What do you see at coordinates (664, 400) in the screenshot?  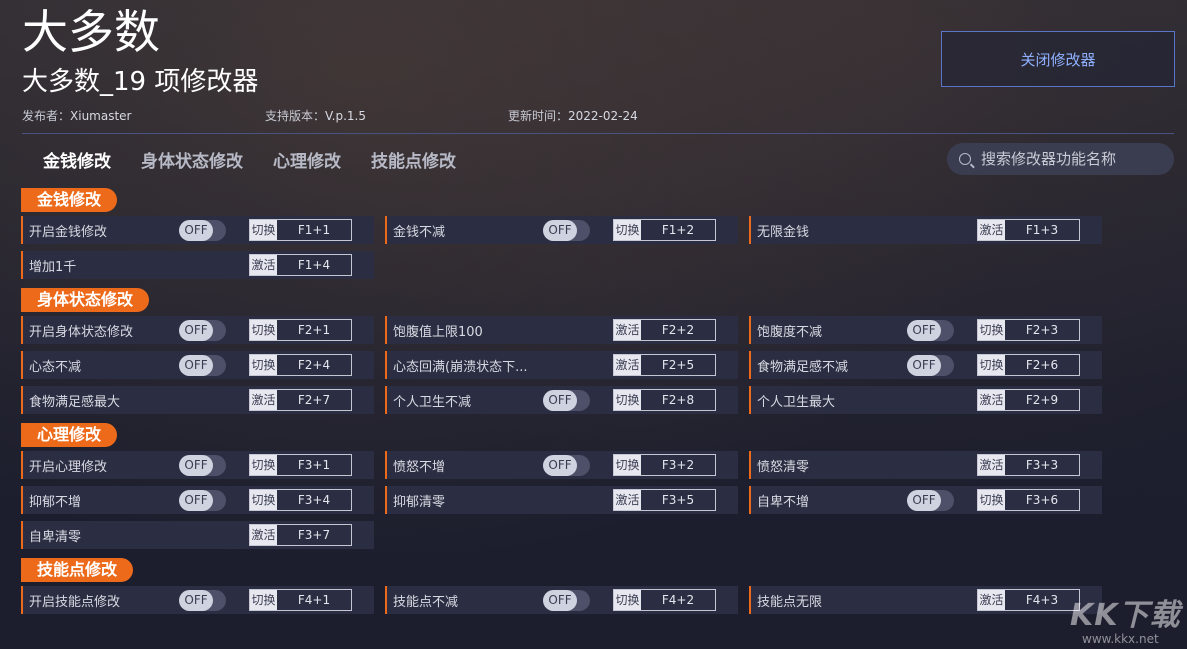 I see `hotkey-button: 切换 F2+8` at bounding box center [664, 400].